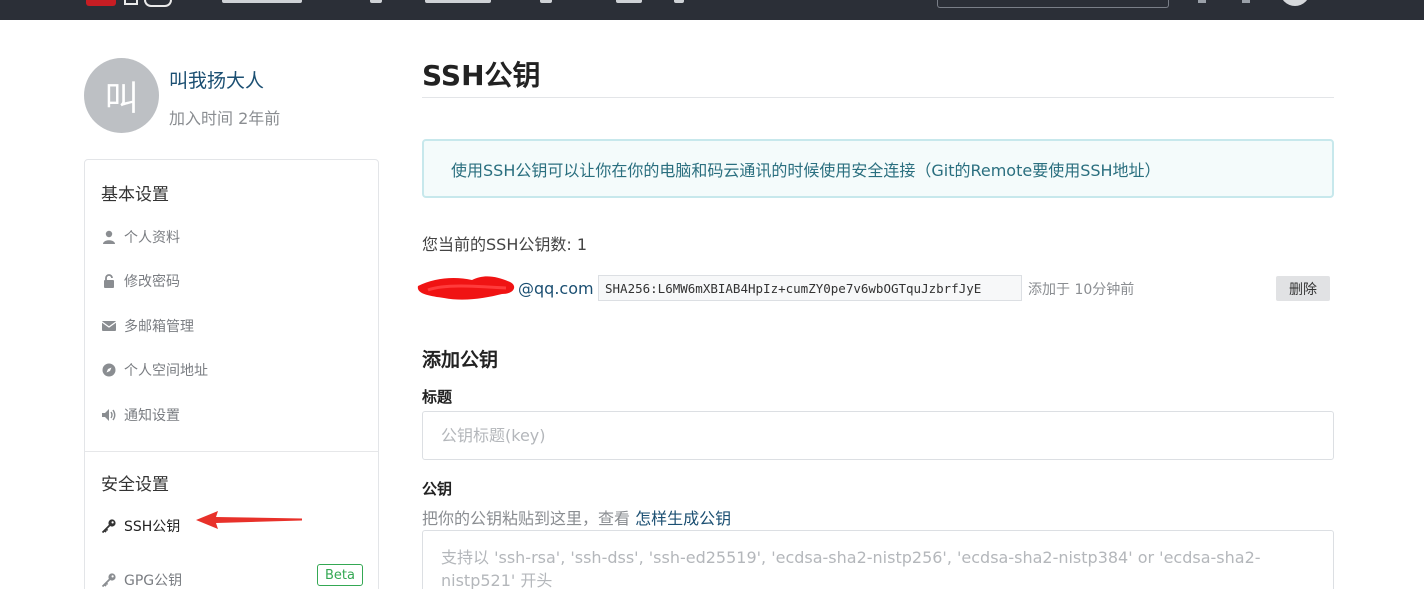  What do you see at coordinates (466, 288) in the screenshot?
I see `redaction-scribble-icon` at bounding box center [466, 288].